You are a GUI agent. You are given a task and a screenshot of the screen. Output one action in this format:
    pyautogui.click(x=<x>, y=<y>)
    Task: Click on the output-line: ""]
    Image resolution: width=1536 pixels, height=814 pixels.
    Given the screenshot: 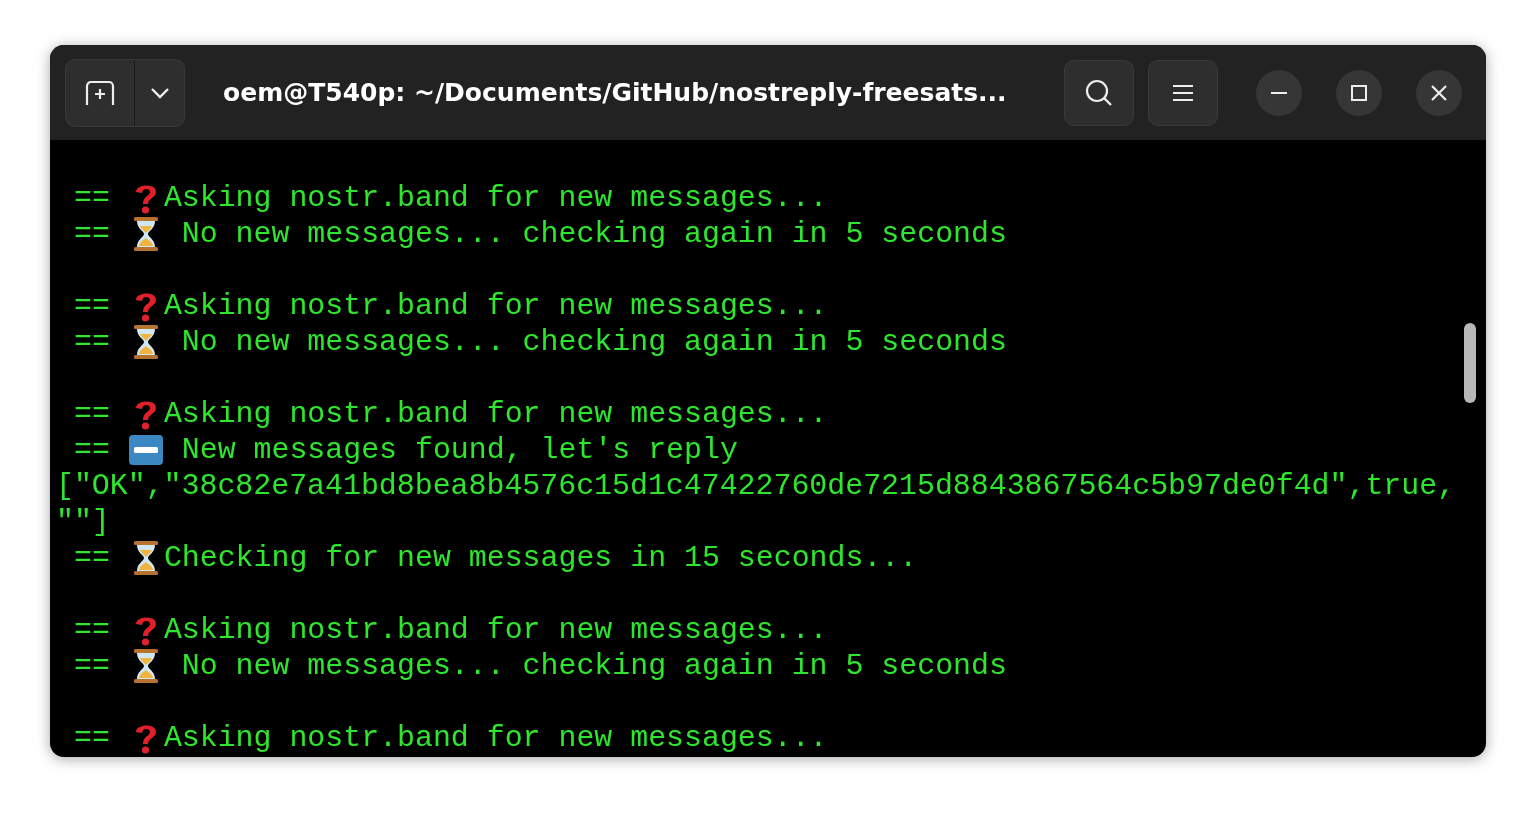 What is the action you would take?
    pyautogui.click(x=83, y=522)
    